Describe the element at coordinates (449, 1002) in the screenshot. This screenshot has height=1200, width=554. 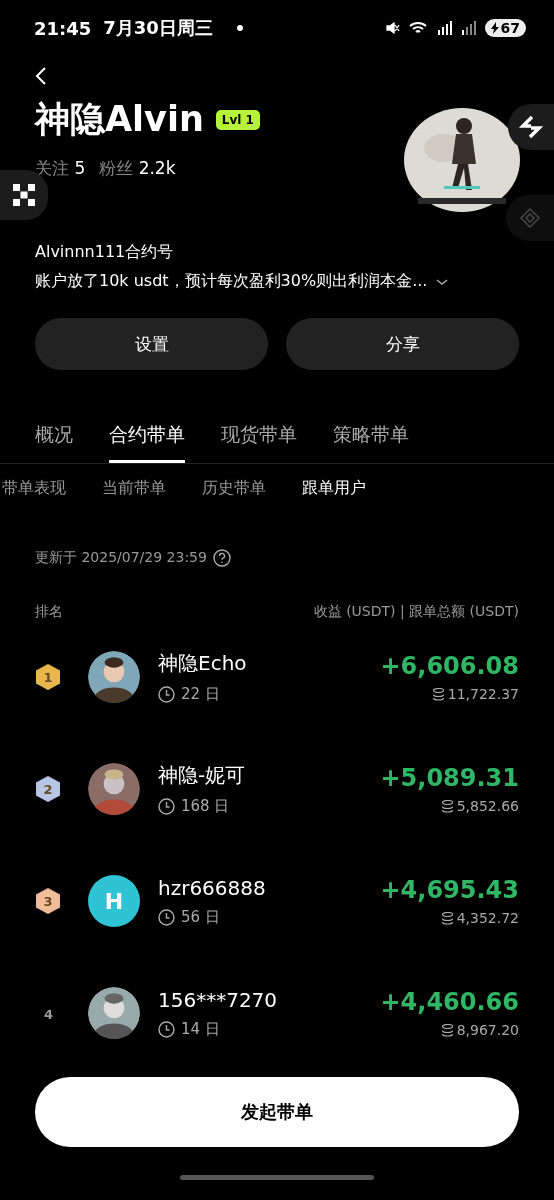
I see `profit-value: +4,460.66` at that location.